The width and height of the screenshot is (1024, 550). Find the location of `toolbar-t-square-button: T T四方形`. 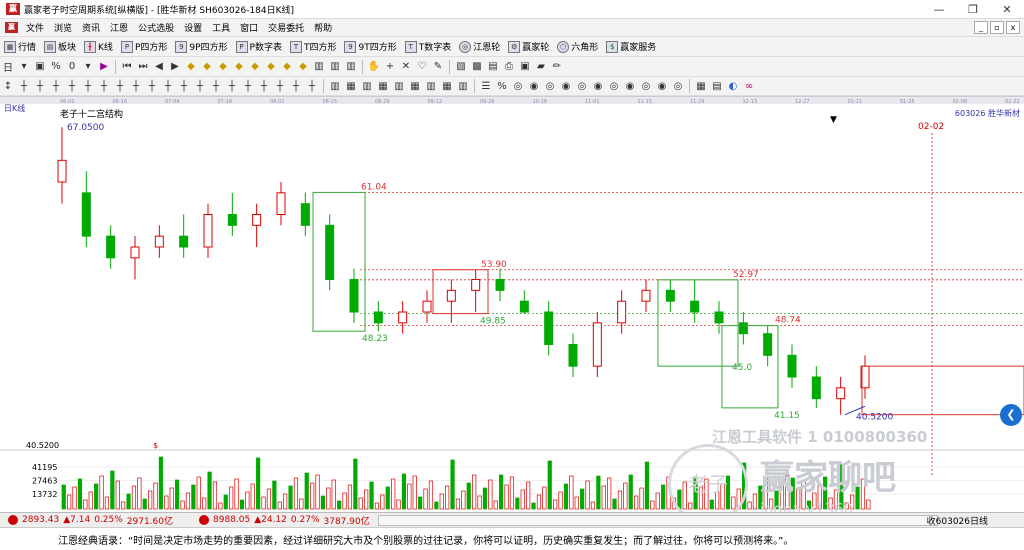

toolbar-t-square-button: T T四方形 is located at coordinates (313, 47).